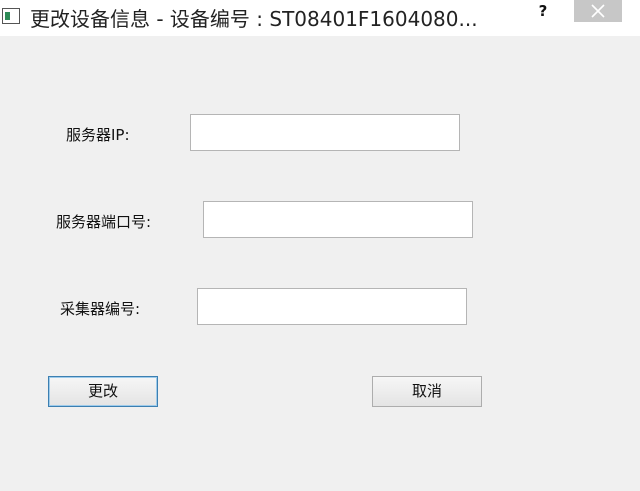 Image resolution: width=640 pixels, height=491 pixels. What do you see at coordinates (332, 306) in the screenshot?
I see `collector-id-input` at bounding box center [332, 306].